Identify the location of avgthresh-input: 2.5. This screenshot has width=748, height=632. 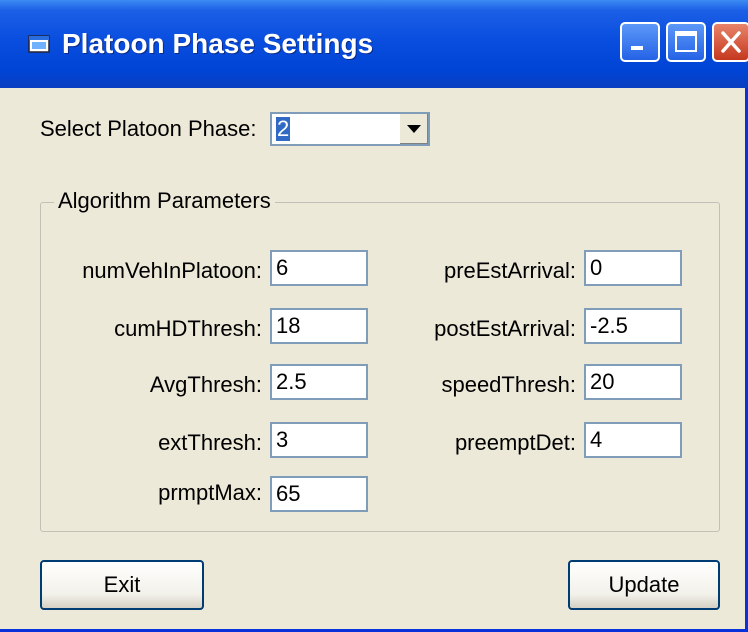
(319, 382).